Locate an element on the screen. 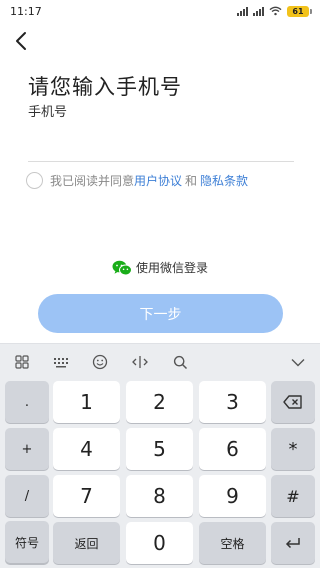 Image resolution: width=320 pixels, height=568 pixels. back-arrow-icon is located at coordinates (21, 41).